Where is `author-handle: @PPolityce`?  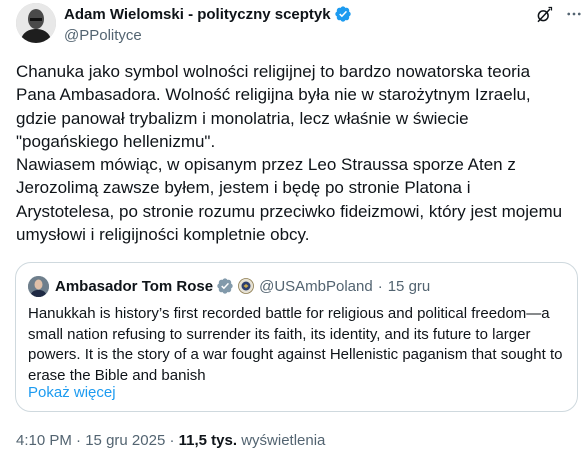 author-handle: @PPolityce is located at coordinates (208, 35).